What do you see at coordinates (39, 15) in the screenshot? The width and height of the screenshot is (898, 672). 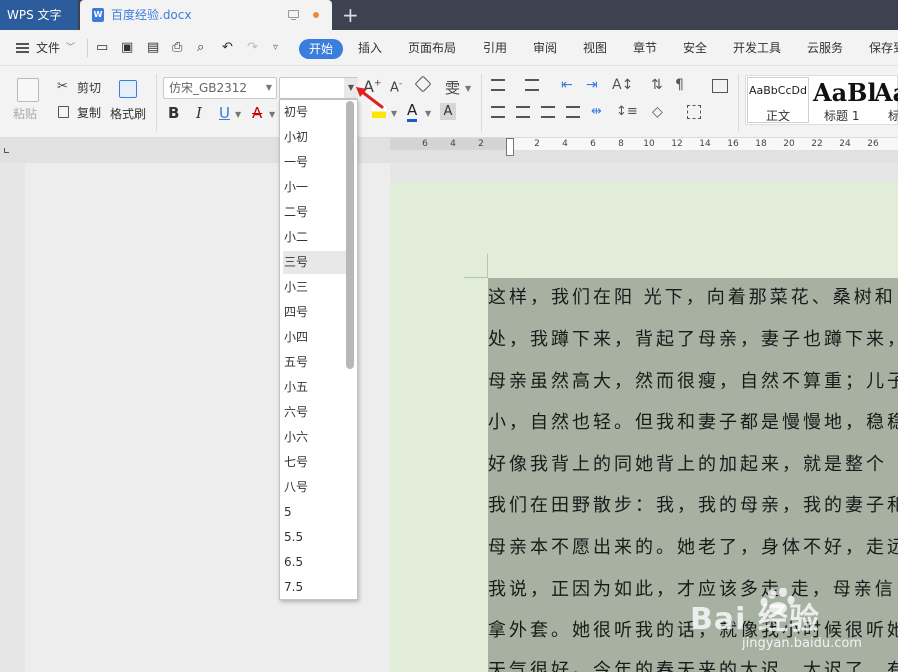 I see `app-tab: WPS 文字` at bounding box center [39, 15].